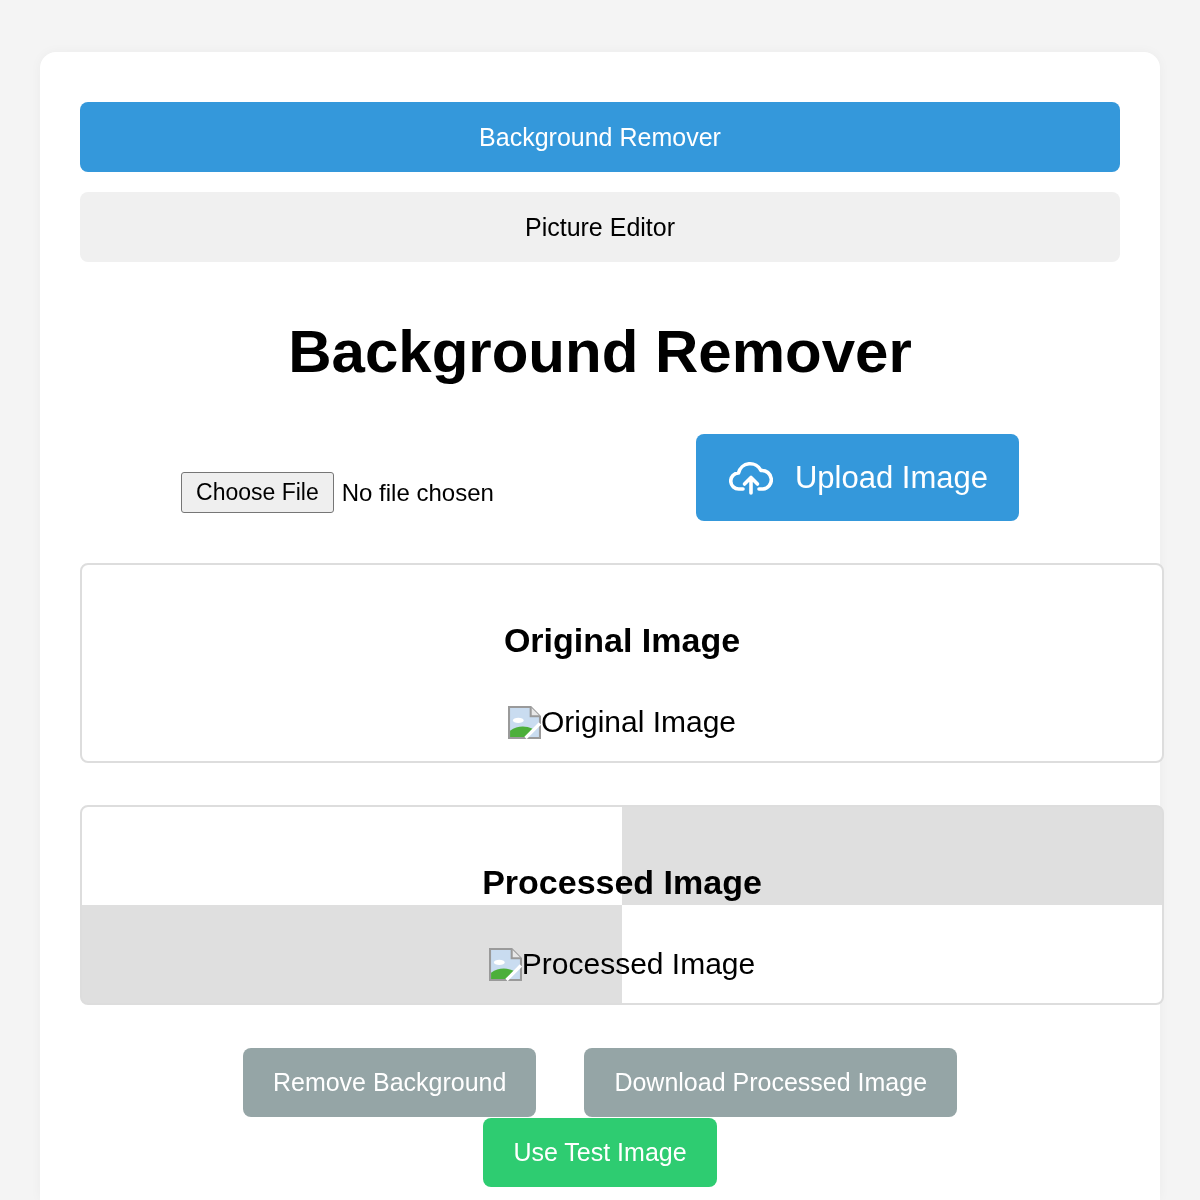 The width and height of the screenshot is (1200, 1200). Describe the element at coordinates (622, 882) in the screenshot. I see `panel-heading: Processed Image` at that location.